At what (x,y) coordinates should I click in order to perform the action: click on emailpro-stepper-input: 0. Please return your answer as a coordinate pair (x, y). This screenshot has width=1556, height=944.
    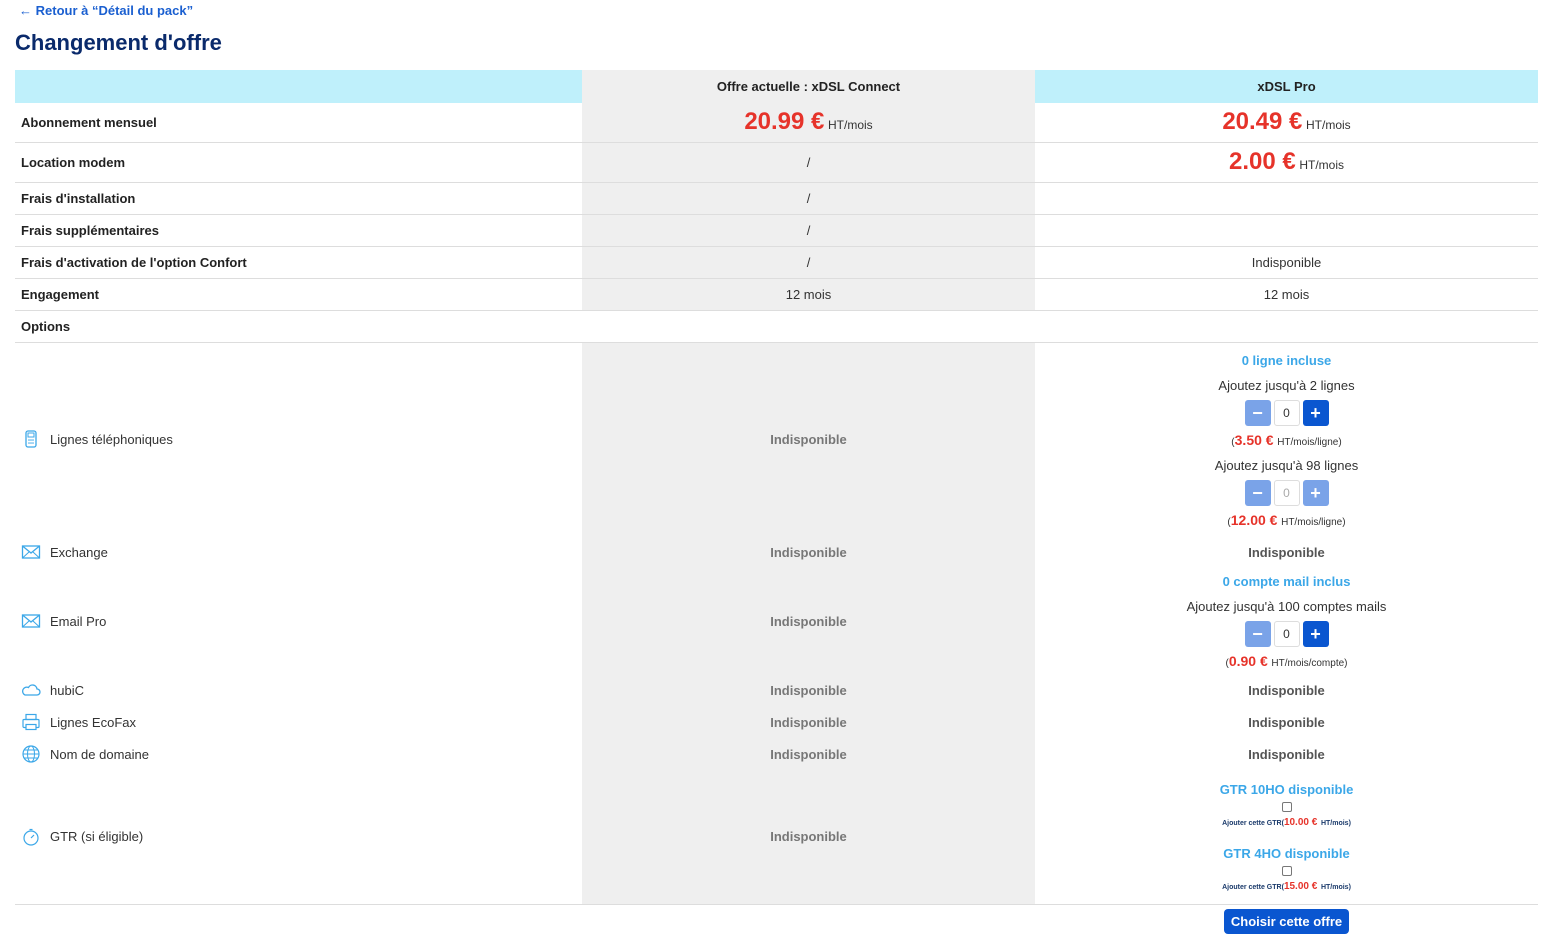
    Looking at the image, I should click on (1286, 633).